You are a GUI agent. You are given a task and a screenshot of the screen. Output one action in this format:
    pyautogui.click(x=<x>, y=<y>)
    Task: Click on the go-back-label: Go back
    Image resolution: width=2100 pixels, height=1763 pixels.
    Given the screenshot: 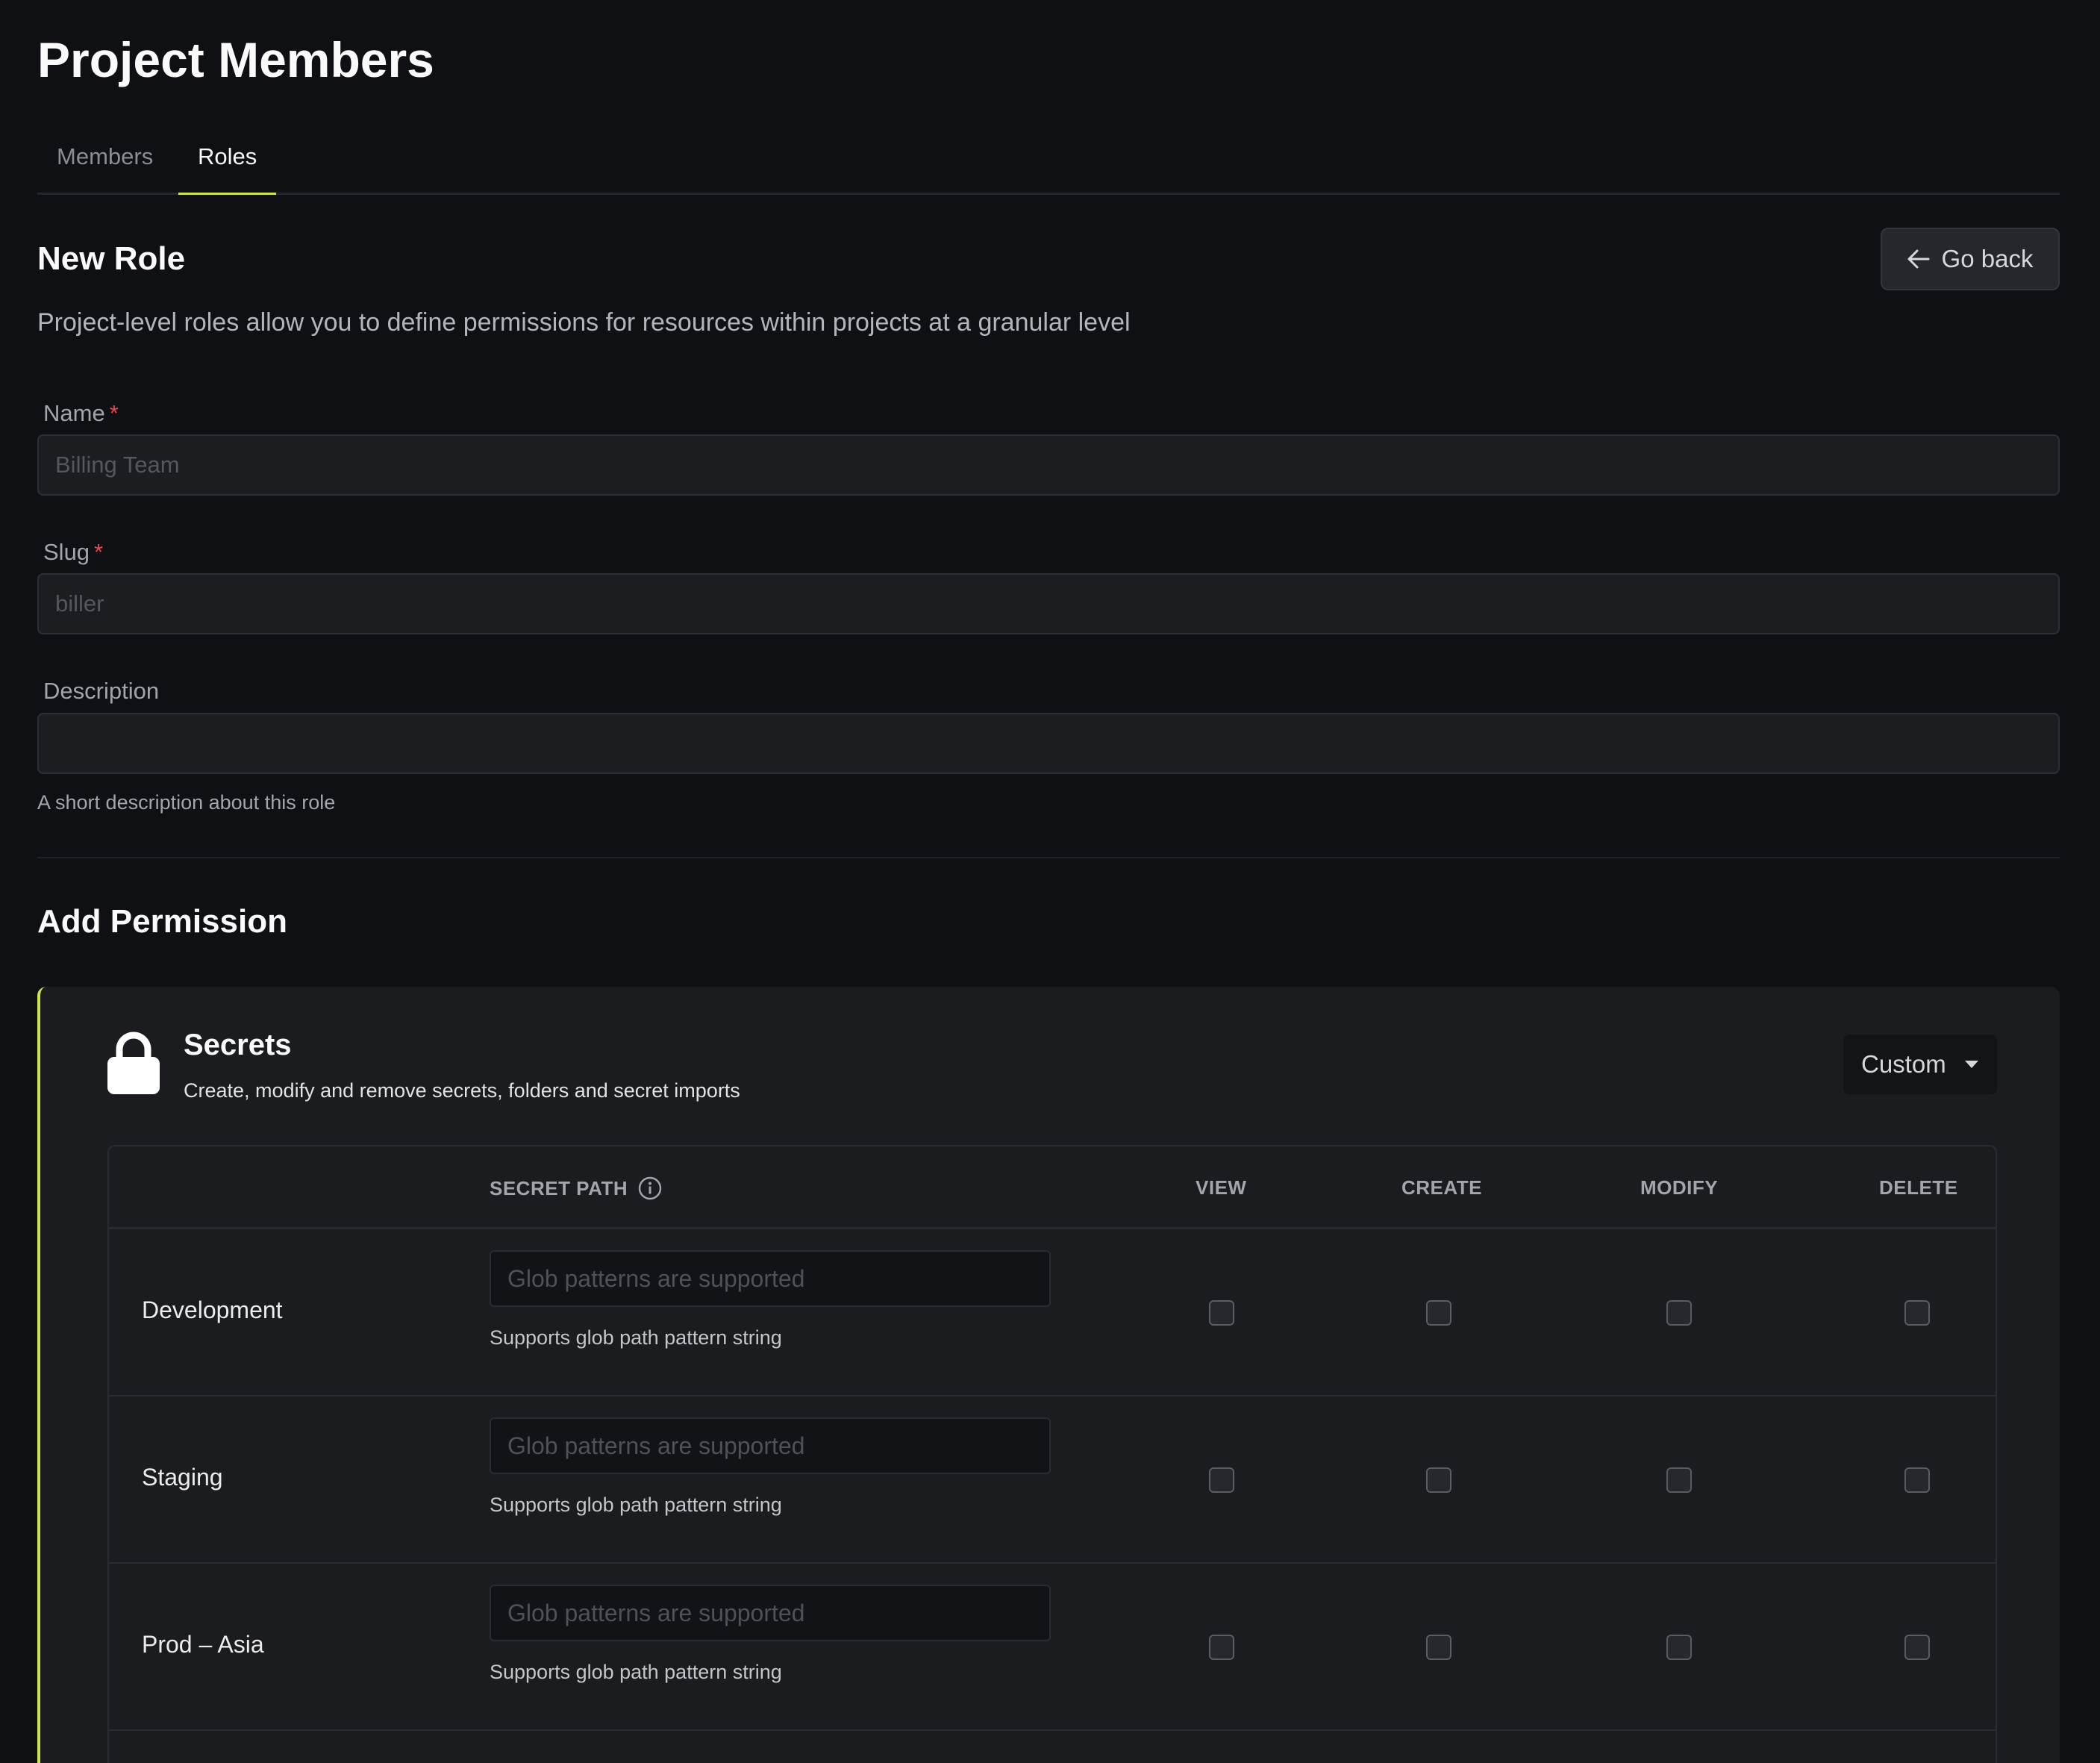 What is the action you would take?
    pyautogui.click(x=1988, y=259)
    